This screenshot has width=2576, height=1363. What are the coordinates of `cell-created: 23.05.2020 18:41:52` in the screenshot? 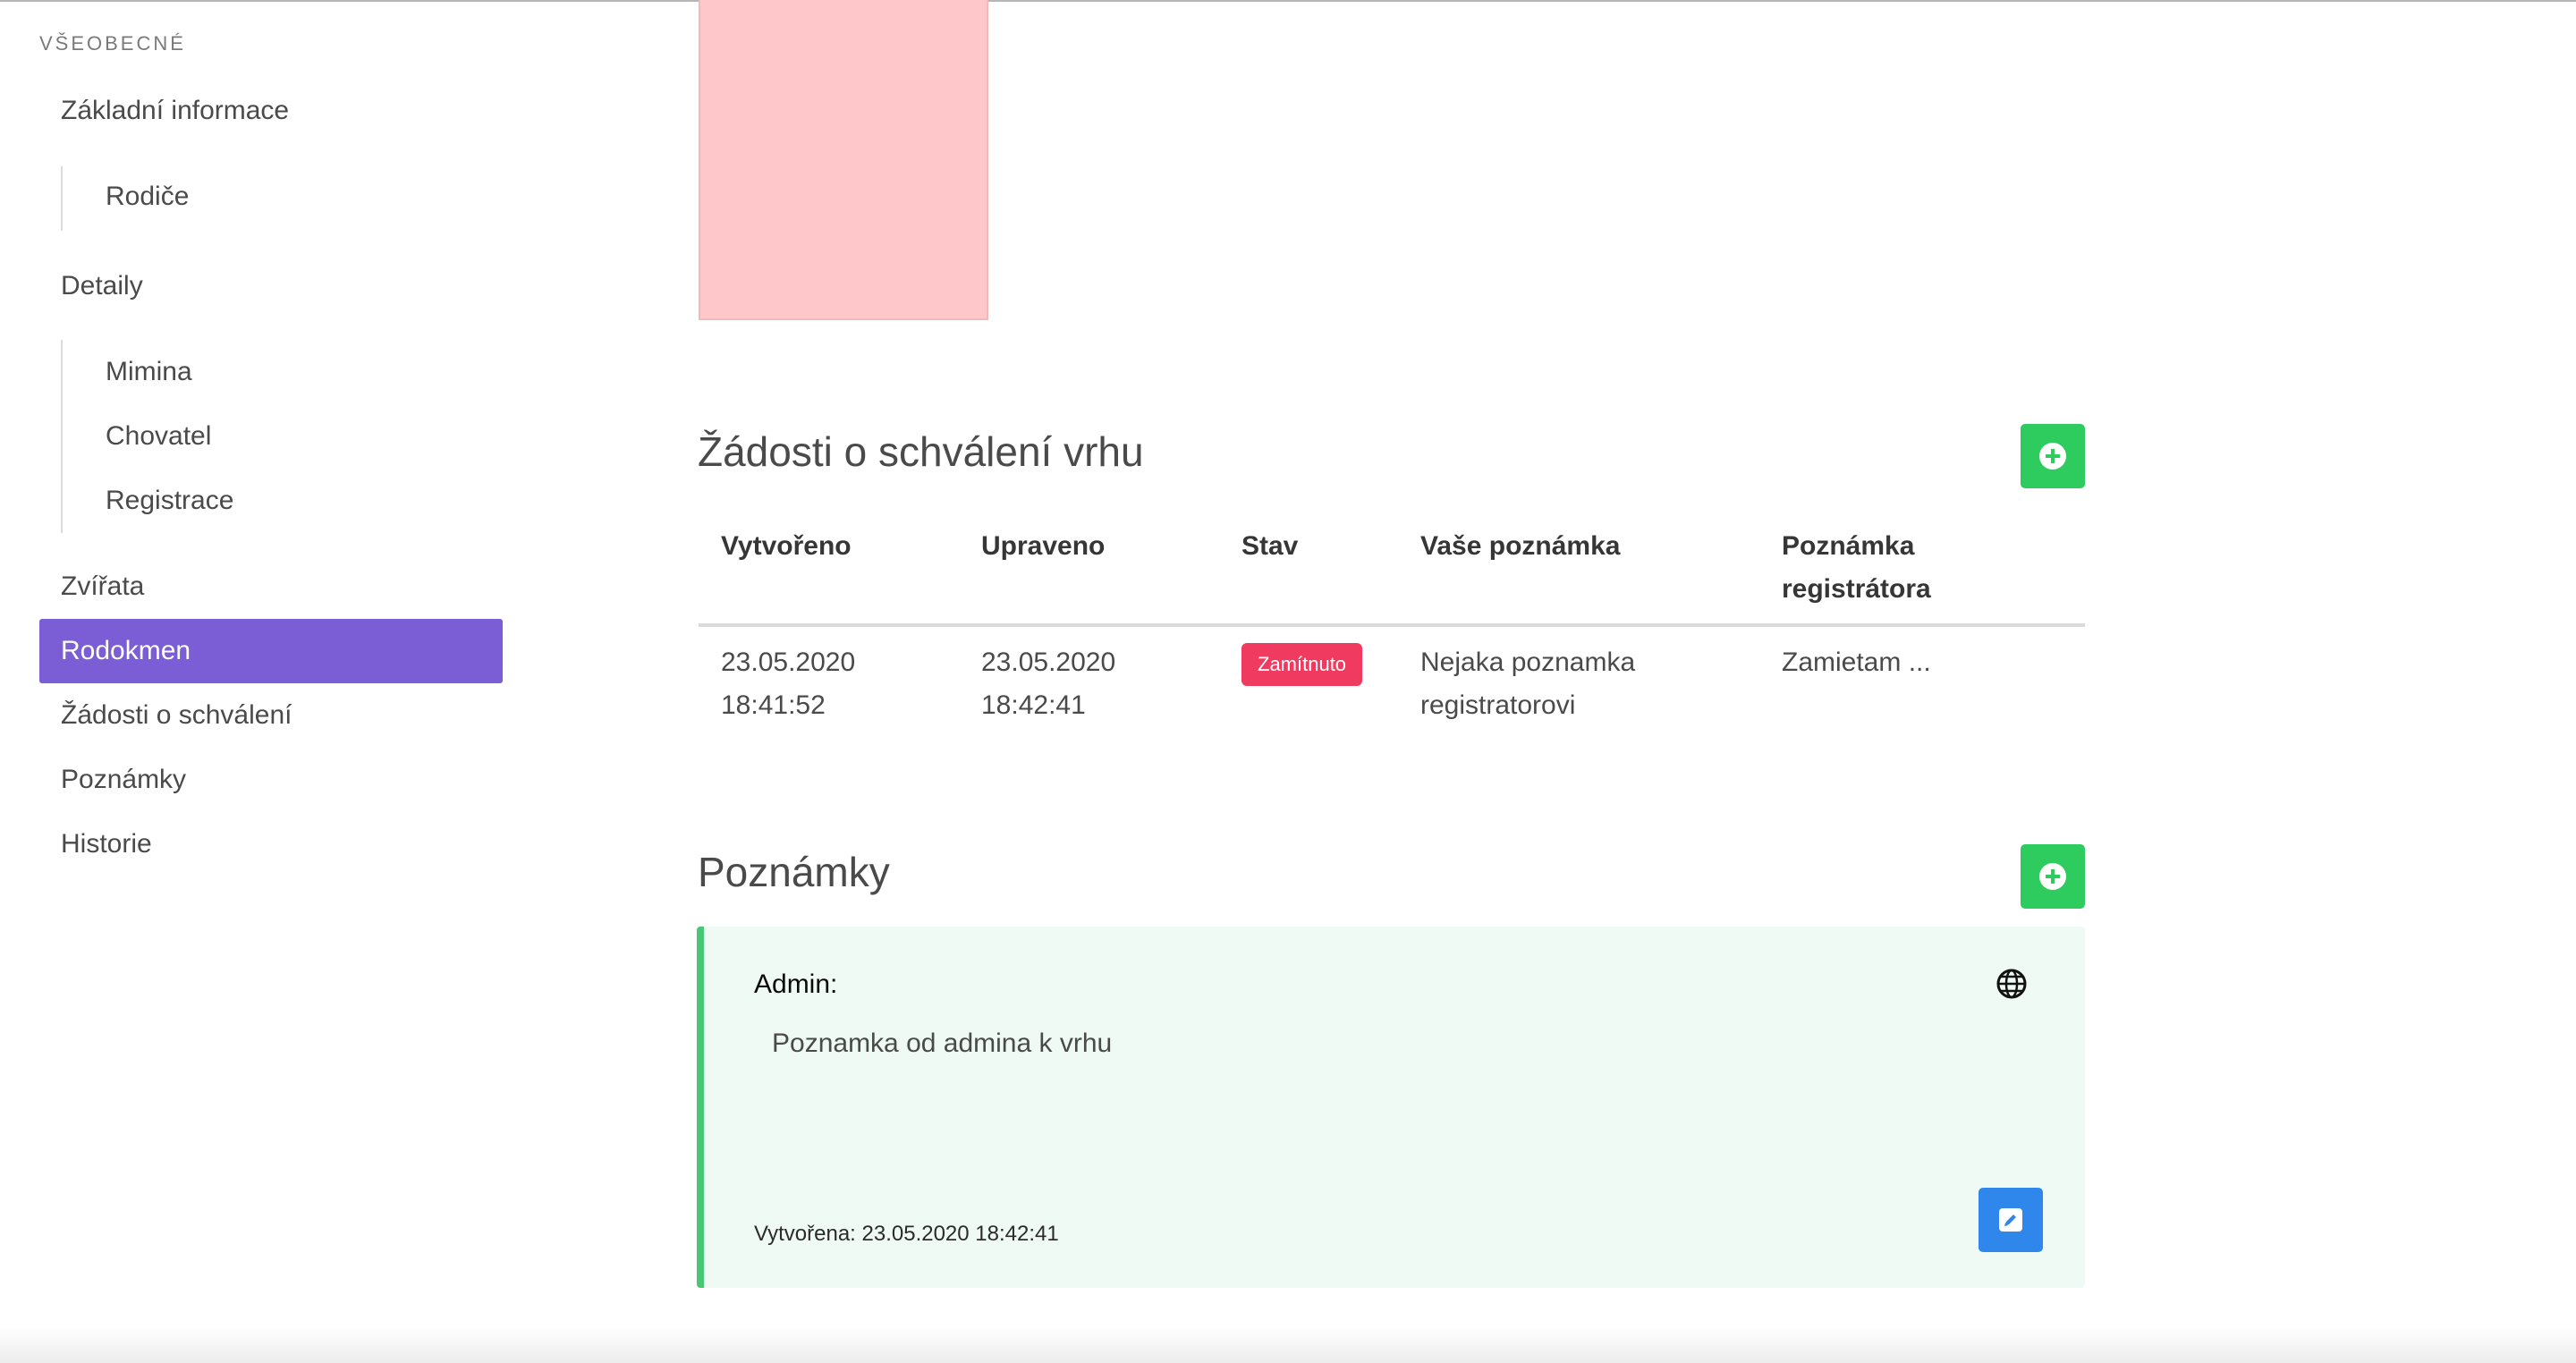 It's located at (788, 684).